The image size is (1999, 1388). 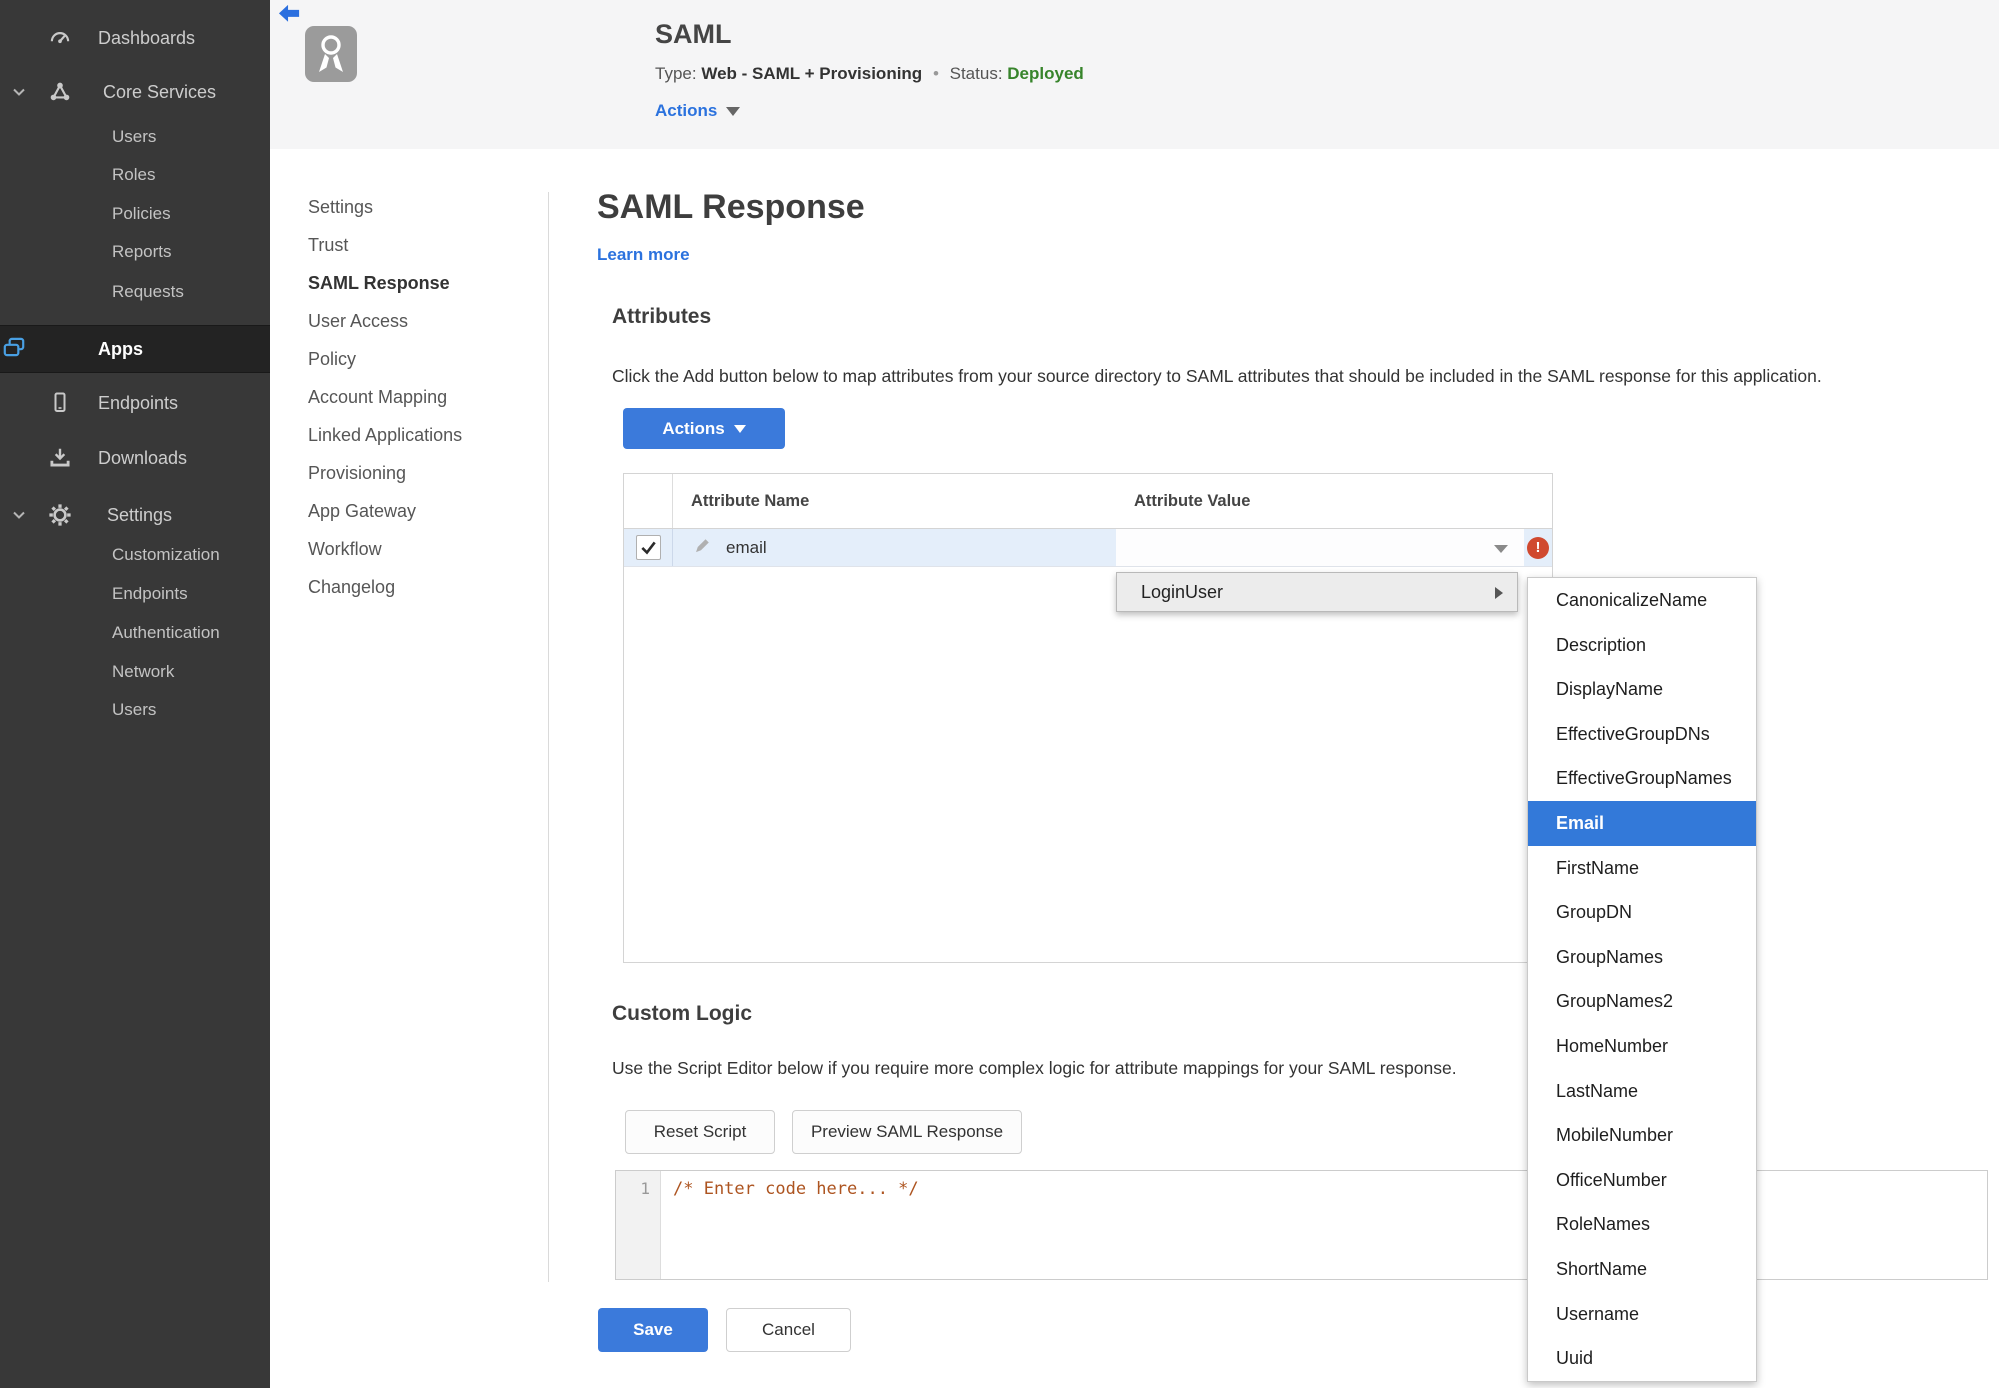 What do you see at coordinates (1642, 868) in the screenshot?
I see `menu-item-firstname: FirstName` at bounding box center [1642, 868].